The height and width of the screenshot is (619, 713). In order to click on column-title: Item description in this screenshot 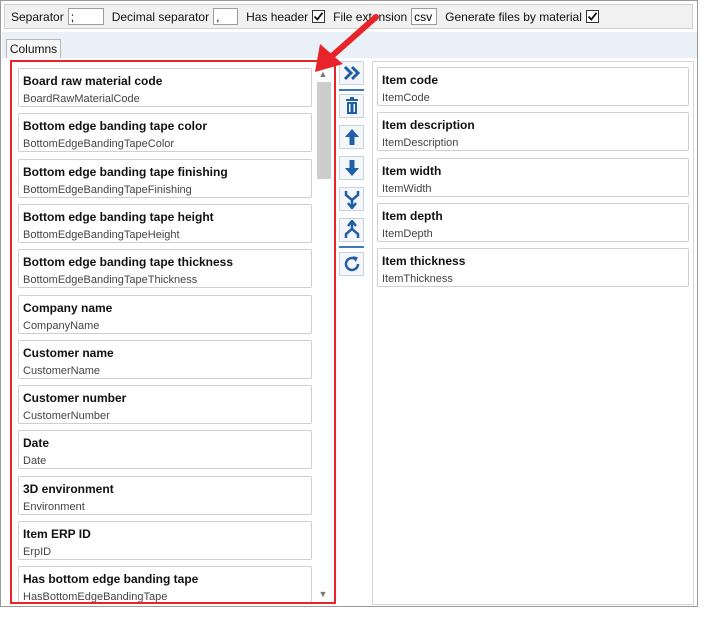, I will do `click(428, 125)`.